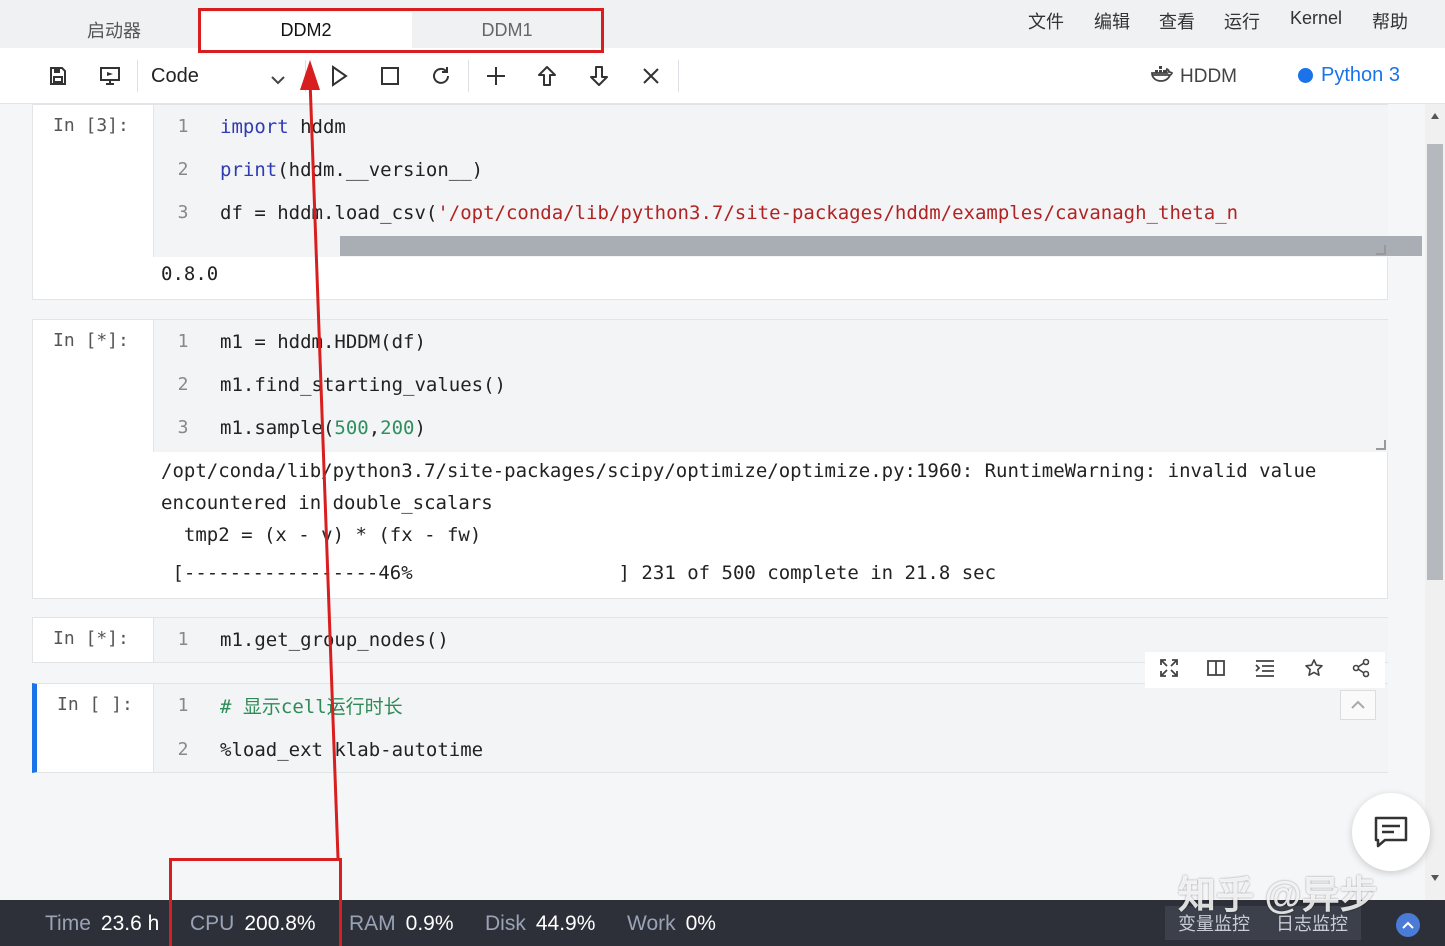 This screenshot has width=1445, height=946. I want to click on status-ram: RAM 0.9%, so click(401, 923).